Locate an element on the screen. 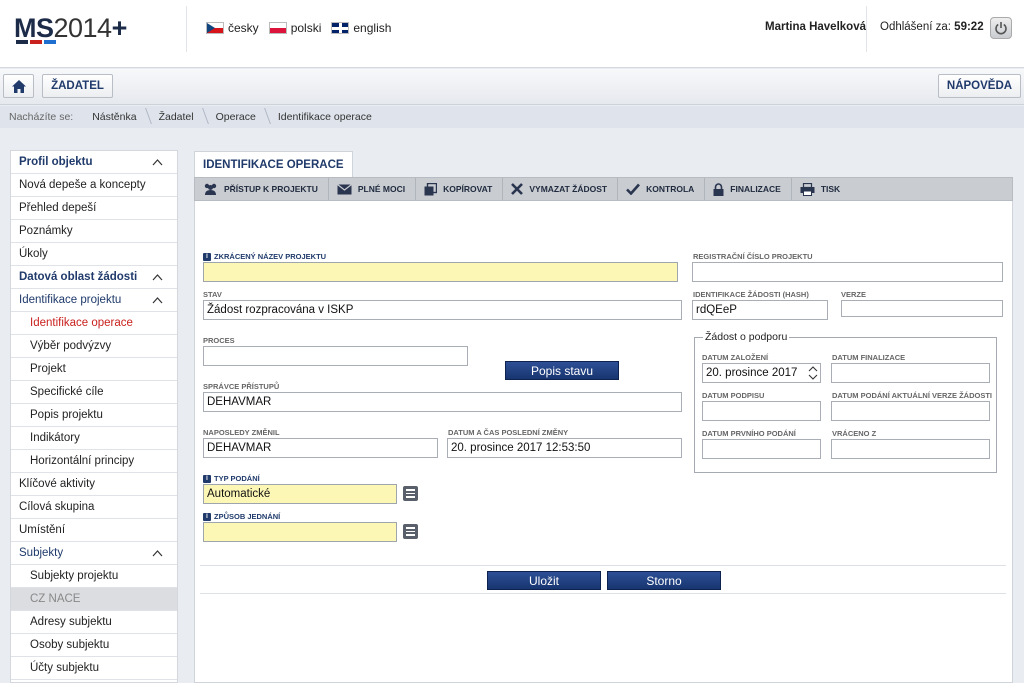 The height and width of the screenshot is (683, 1024). state-description-button: Popis stavu is located at coordinates (562, 370).